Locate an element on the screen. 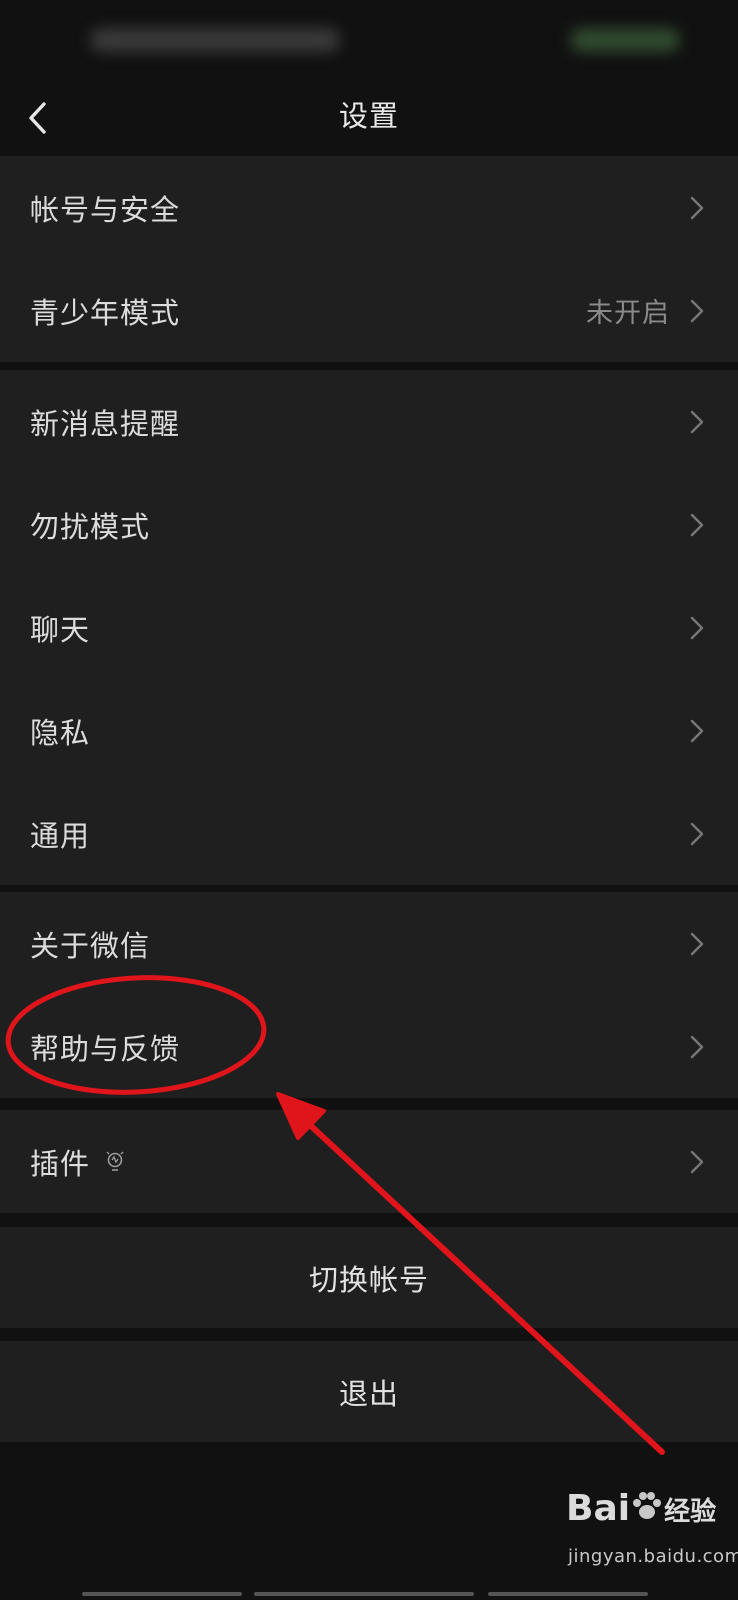  status-icons-left is located at coordinates (215, 40).